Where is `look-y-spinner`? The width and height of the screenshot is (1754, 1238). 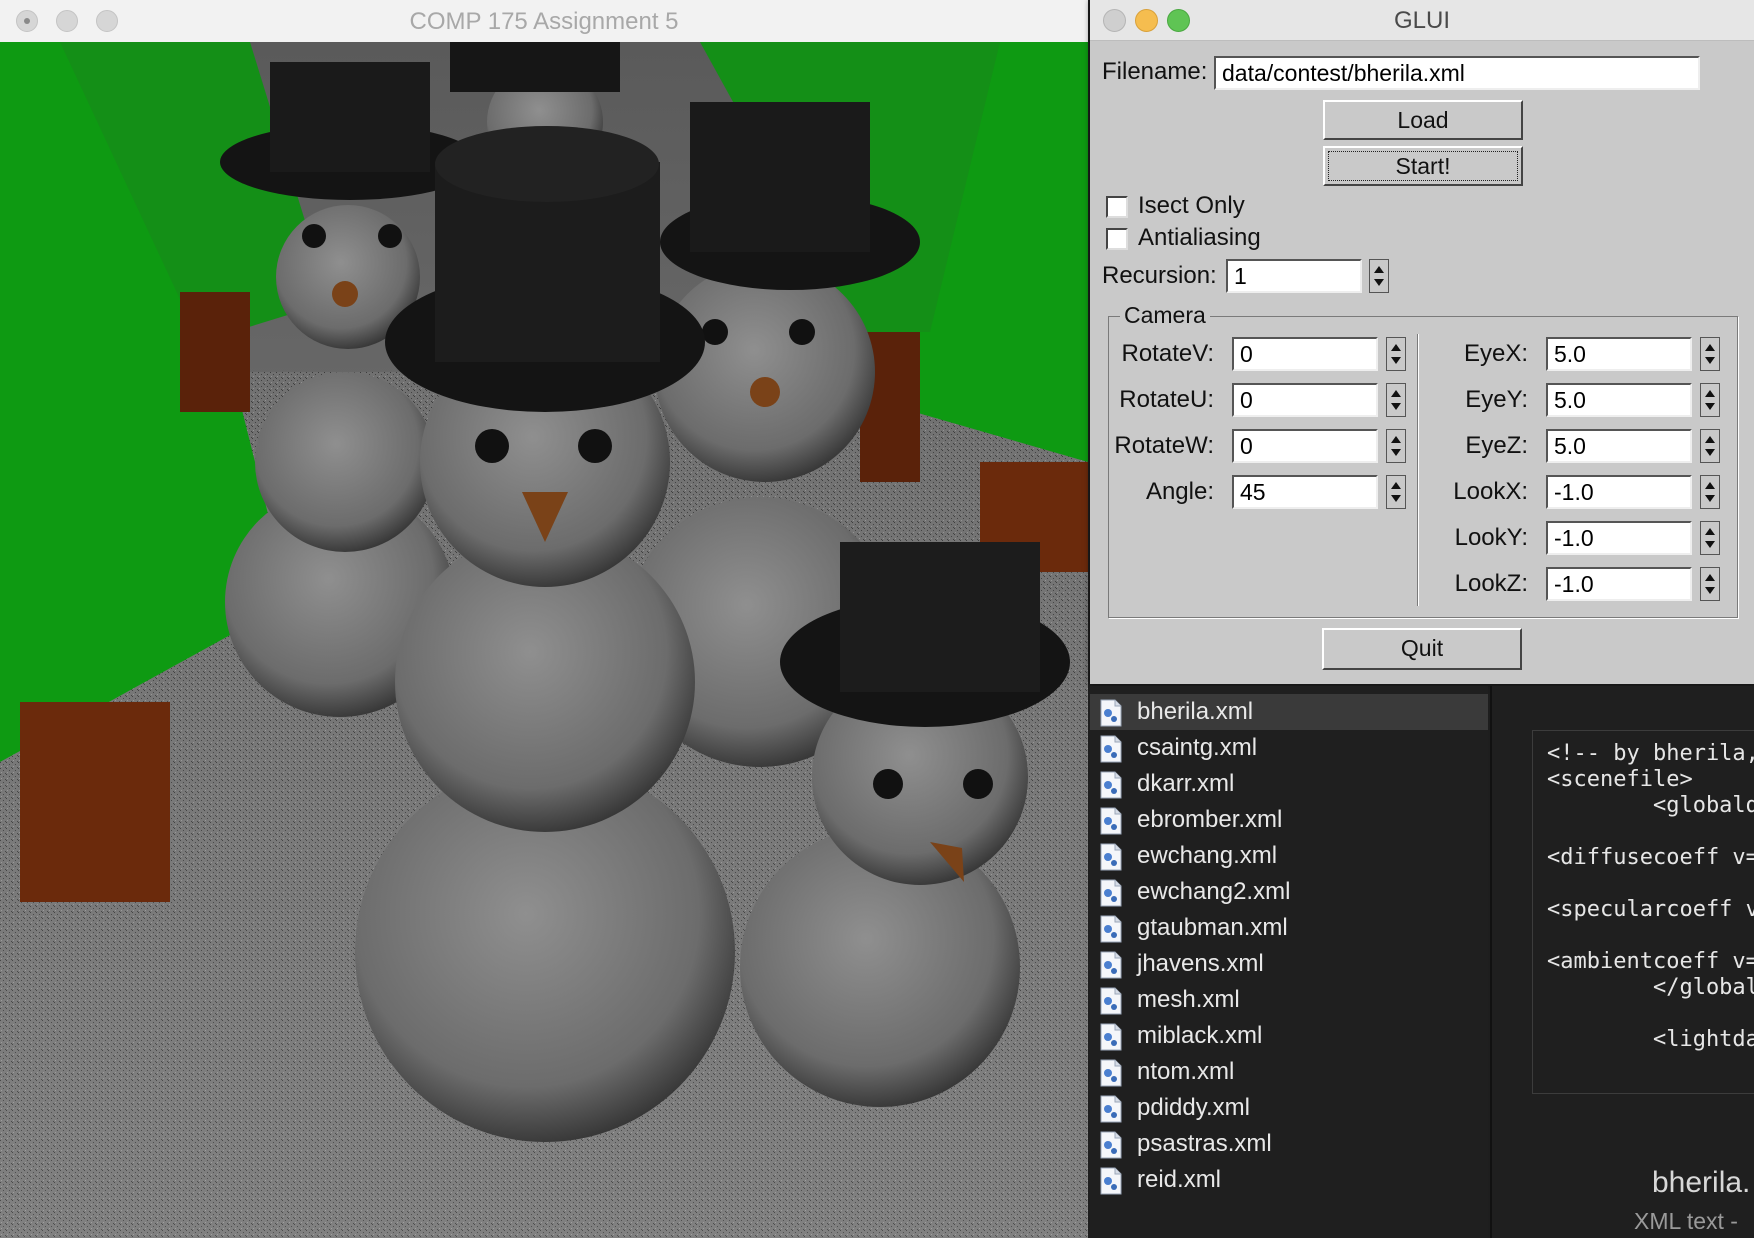 look-y-spinner is located at coordinates (1710, 538).